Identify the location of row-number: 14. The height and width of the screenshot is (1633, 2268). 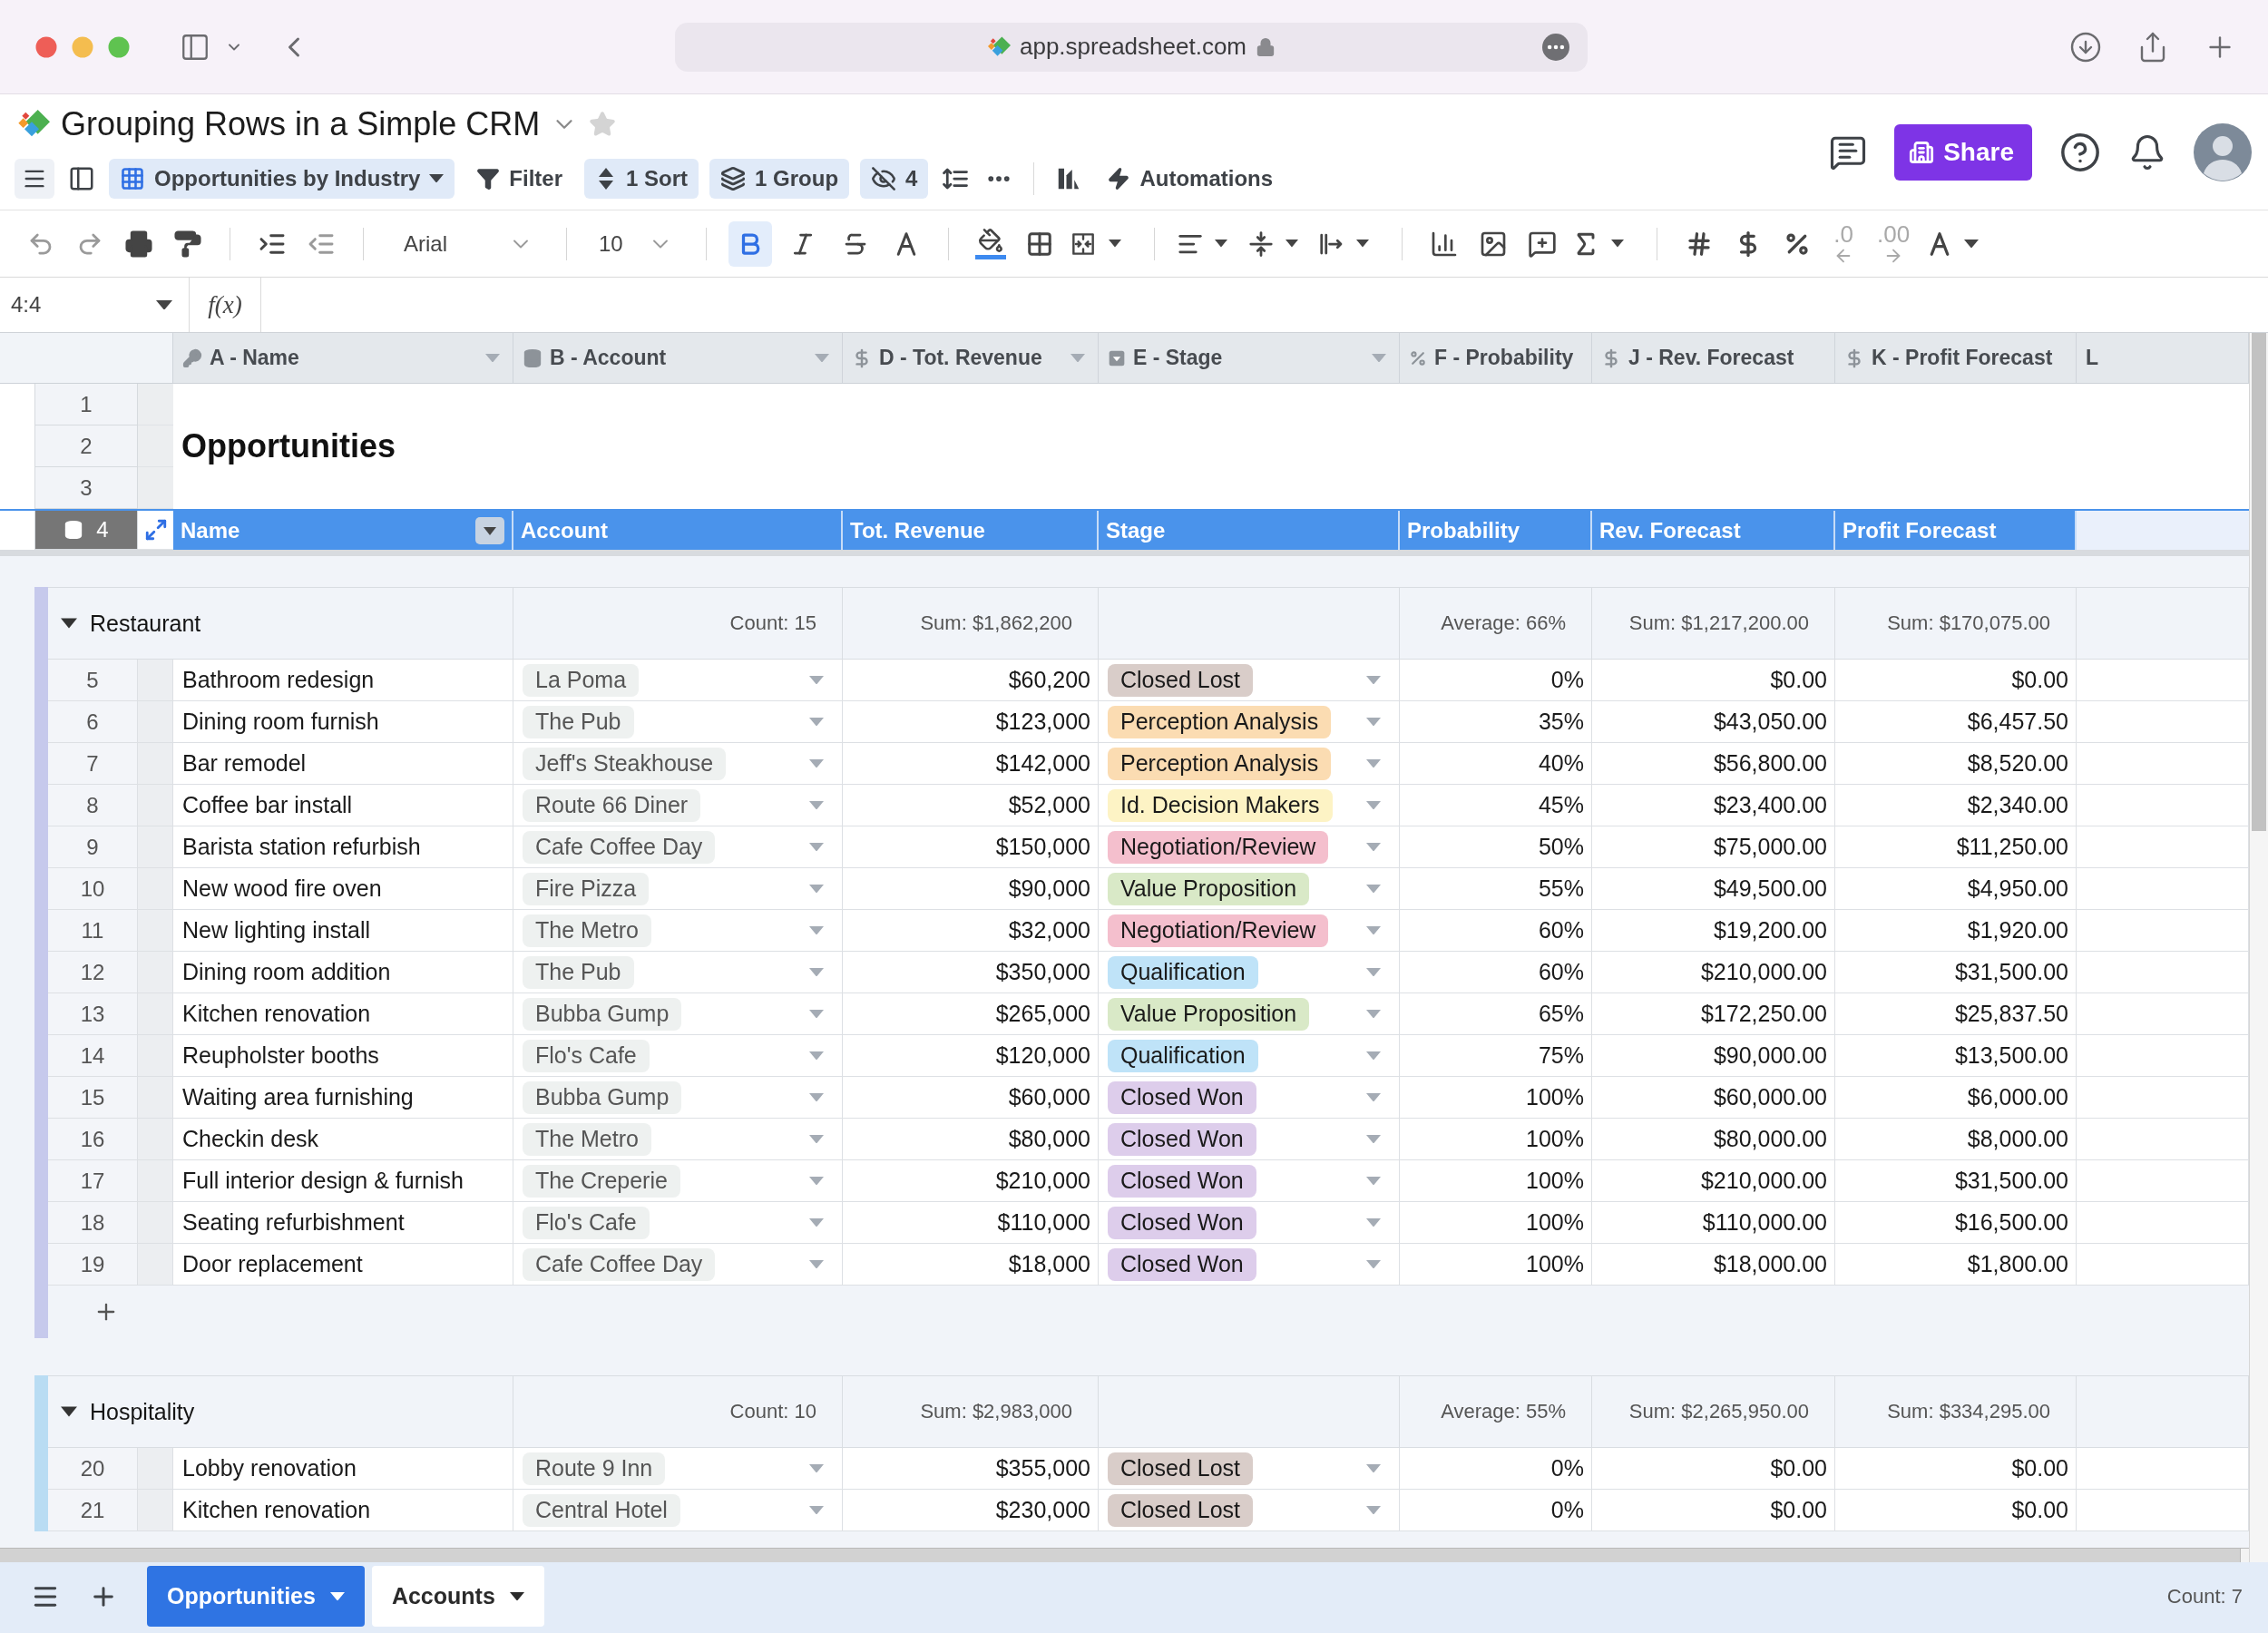
(93, 1056).